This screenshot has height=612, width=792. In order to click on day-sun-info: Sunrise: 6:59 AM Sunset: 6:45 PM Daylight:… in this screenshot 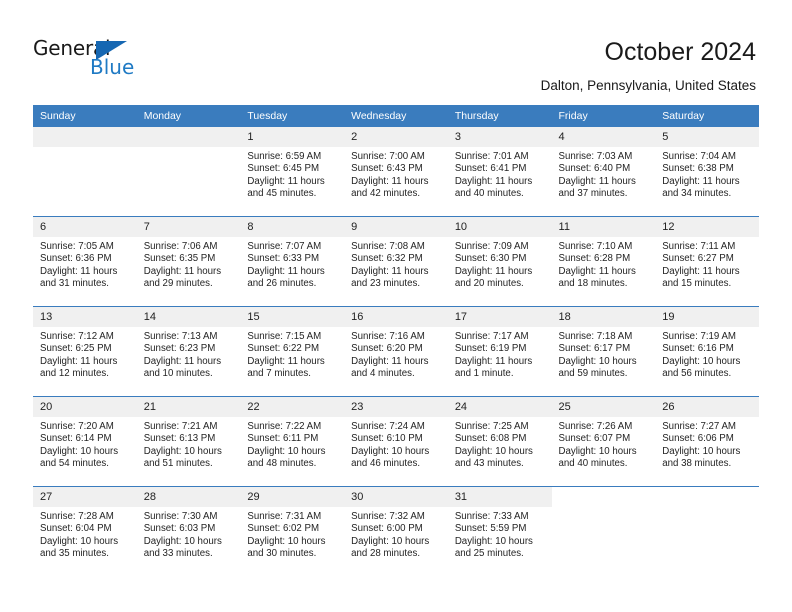, I will do `click(292, 174)`.